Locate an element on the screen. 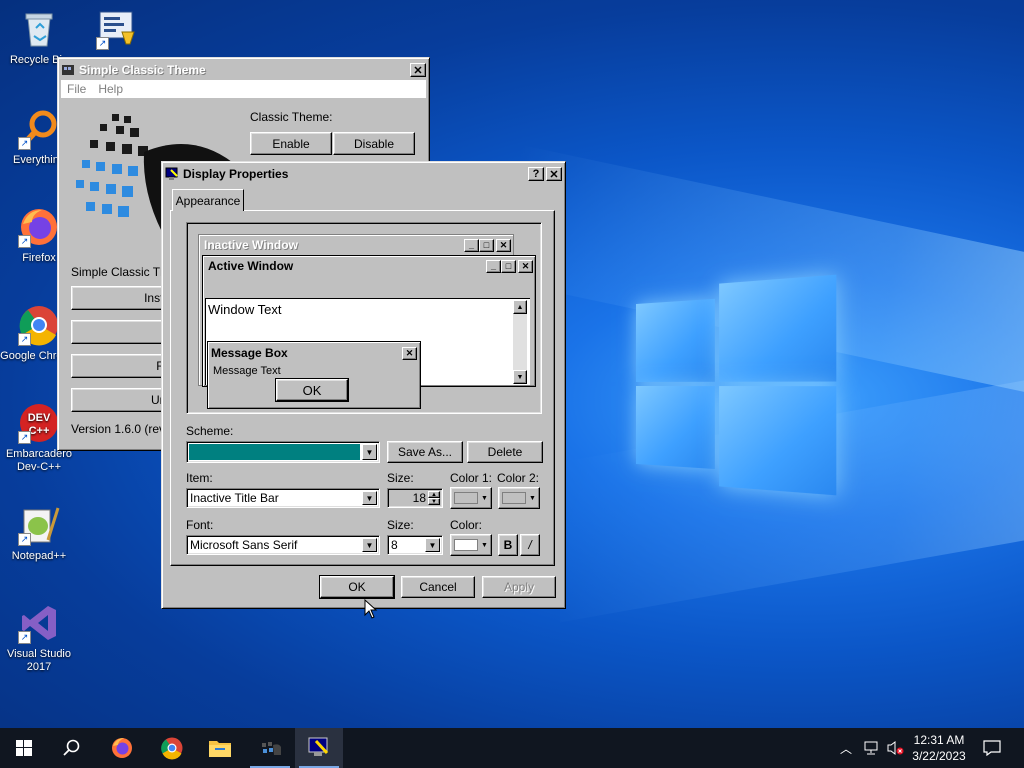  spin-up-icon: ▲ is located at coordinates (434, 494).